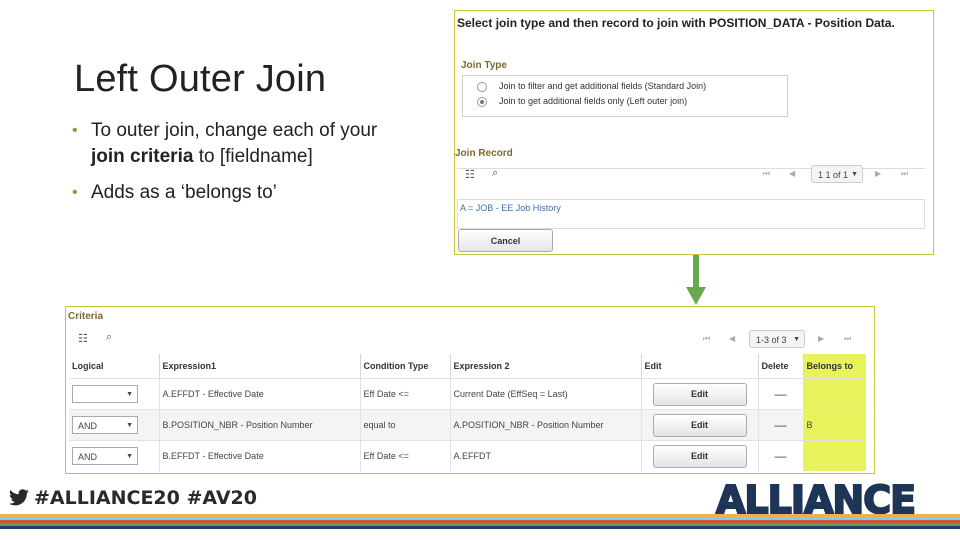  What do you see at coordinates (405, 366) in the screenshot?
I see `column-header: Condition Type` at bounding box center [405, 366].